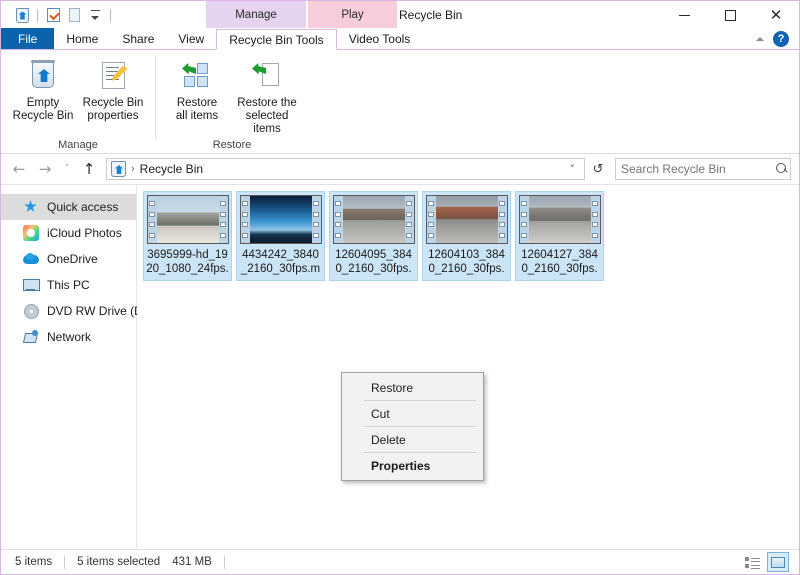  Describe the element at coordinates (31, 311) in the screenshot. I see `dvd-drive-icon` at that location.